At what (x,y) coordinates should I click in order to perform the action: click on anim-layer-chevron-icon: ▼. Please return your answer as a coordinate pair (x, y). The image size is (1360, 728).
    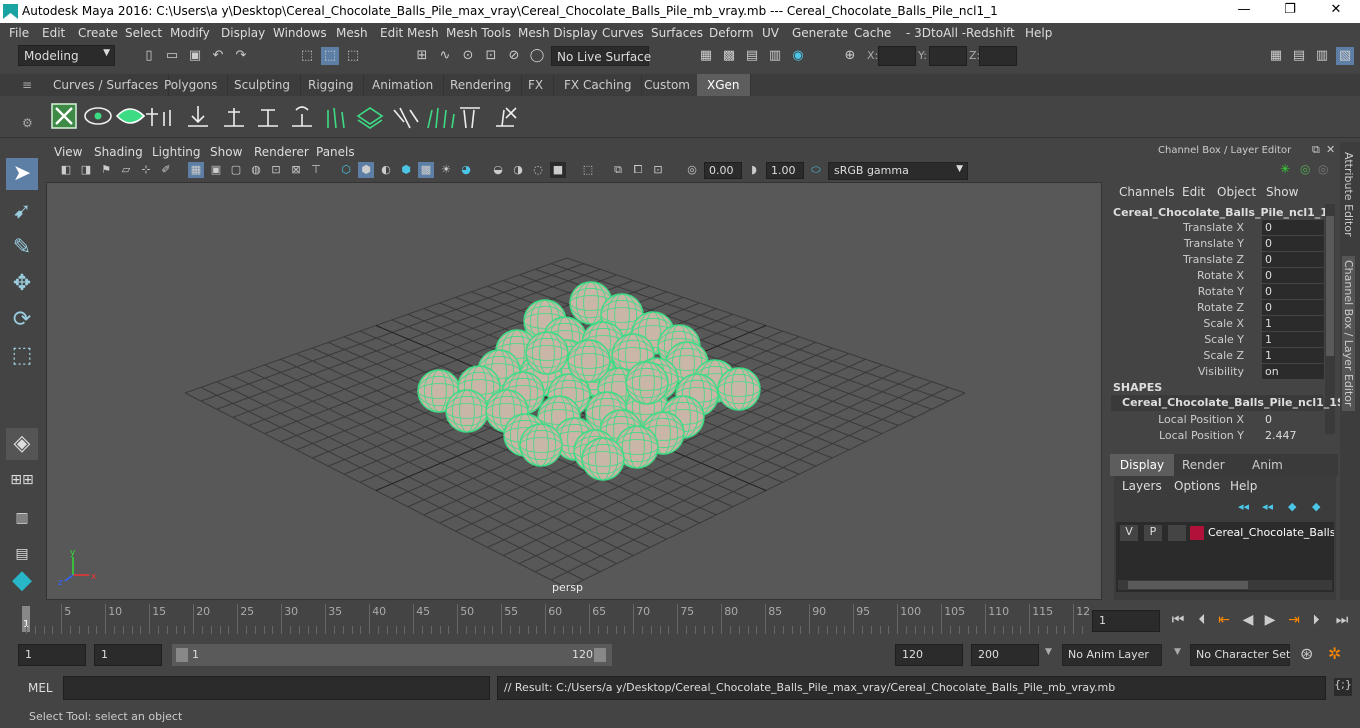
    Looking at the image, I should click on (1048, 652).